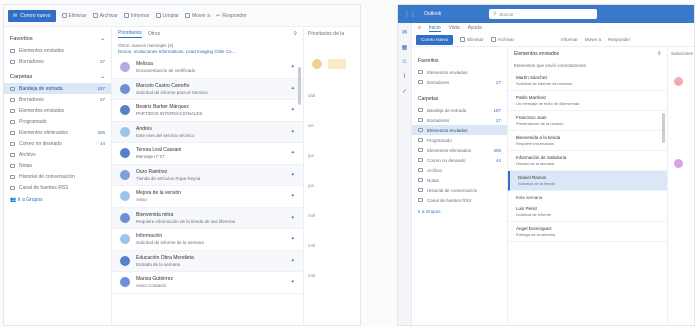 The width and height of the screenshot is (695, 326). I want to click on list-item: Francisco Juan Presentación de la reunión, so click(587, 121).